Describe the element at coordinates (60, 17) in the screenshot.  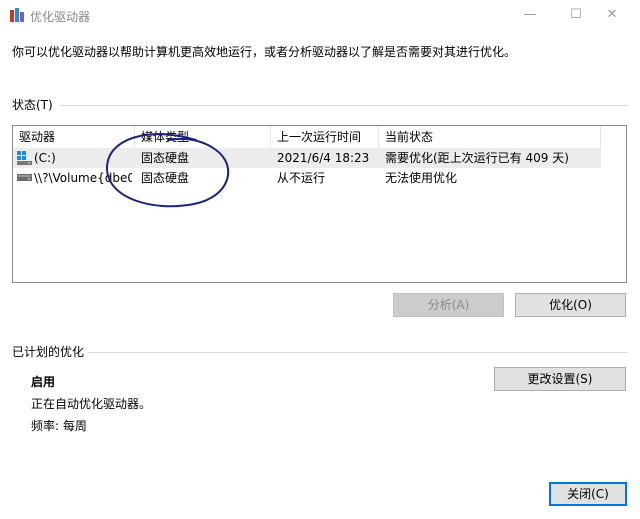
I see `window-title: 优化驱动器` at that location.